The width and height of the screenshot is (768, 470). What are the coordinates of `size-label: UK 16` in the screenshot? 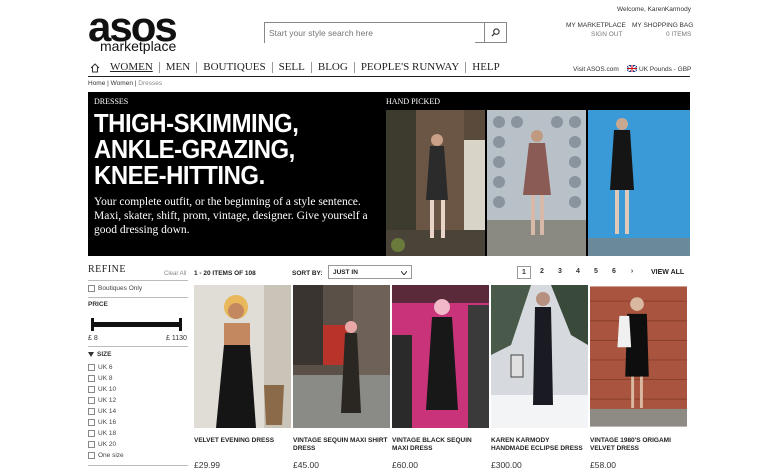 It's located at (107, 422).